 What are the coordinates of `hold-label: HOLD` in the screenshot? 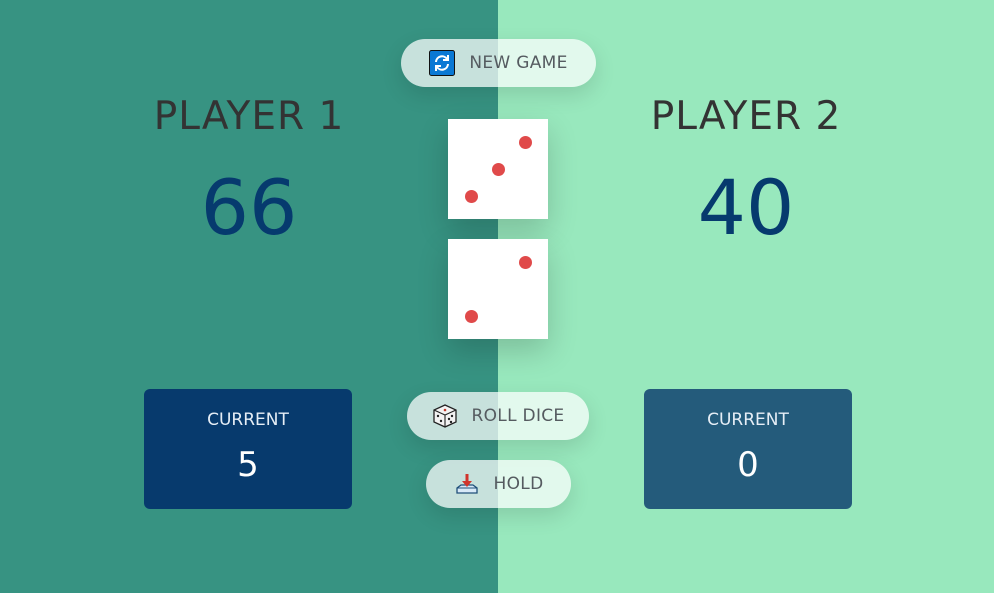 It's located at (518, 484).